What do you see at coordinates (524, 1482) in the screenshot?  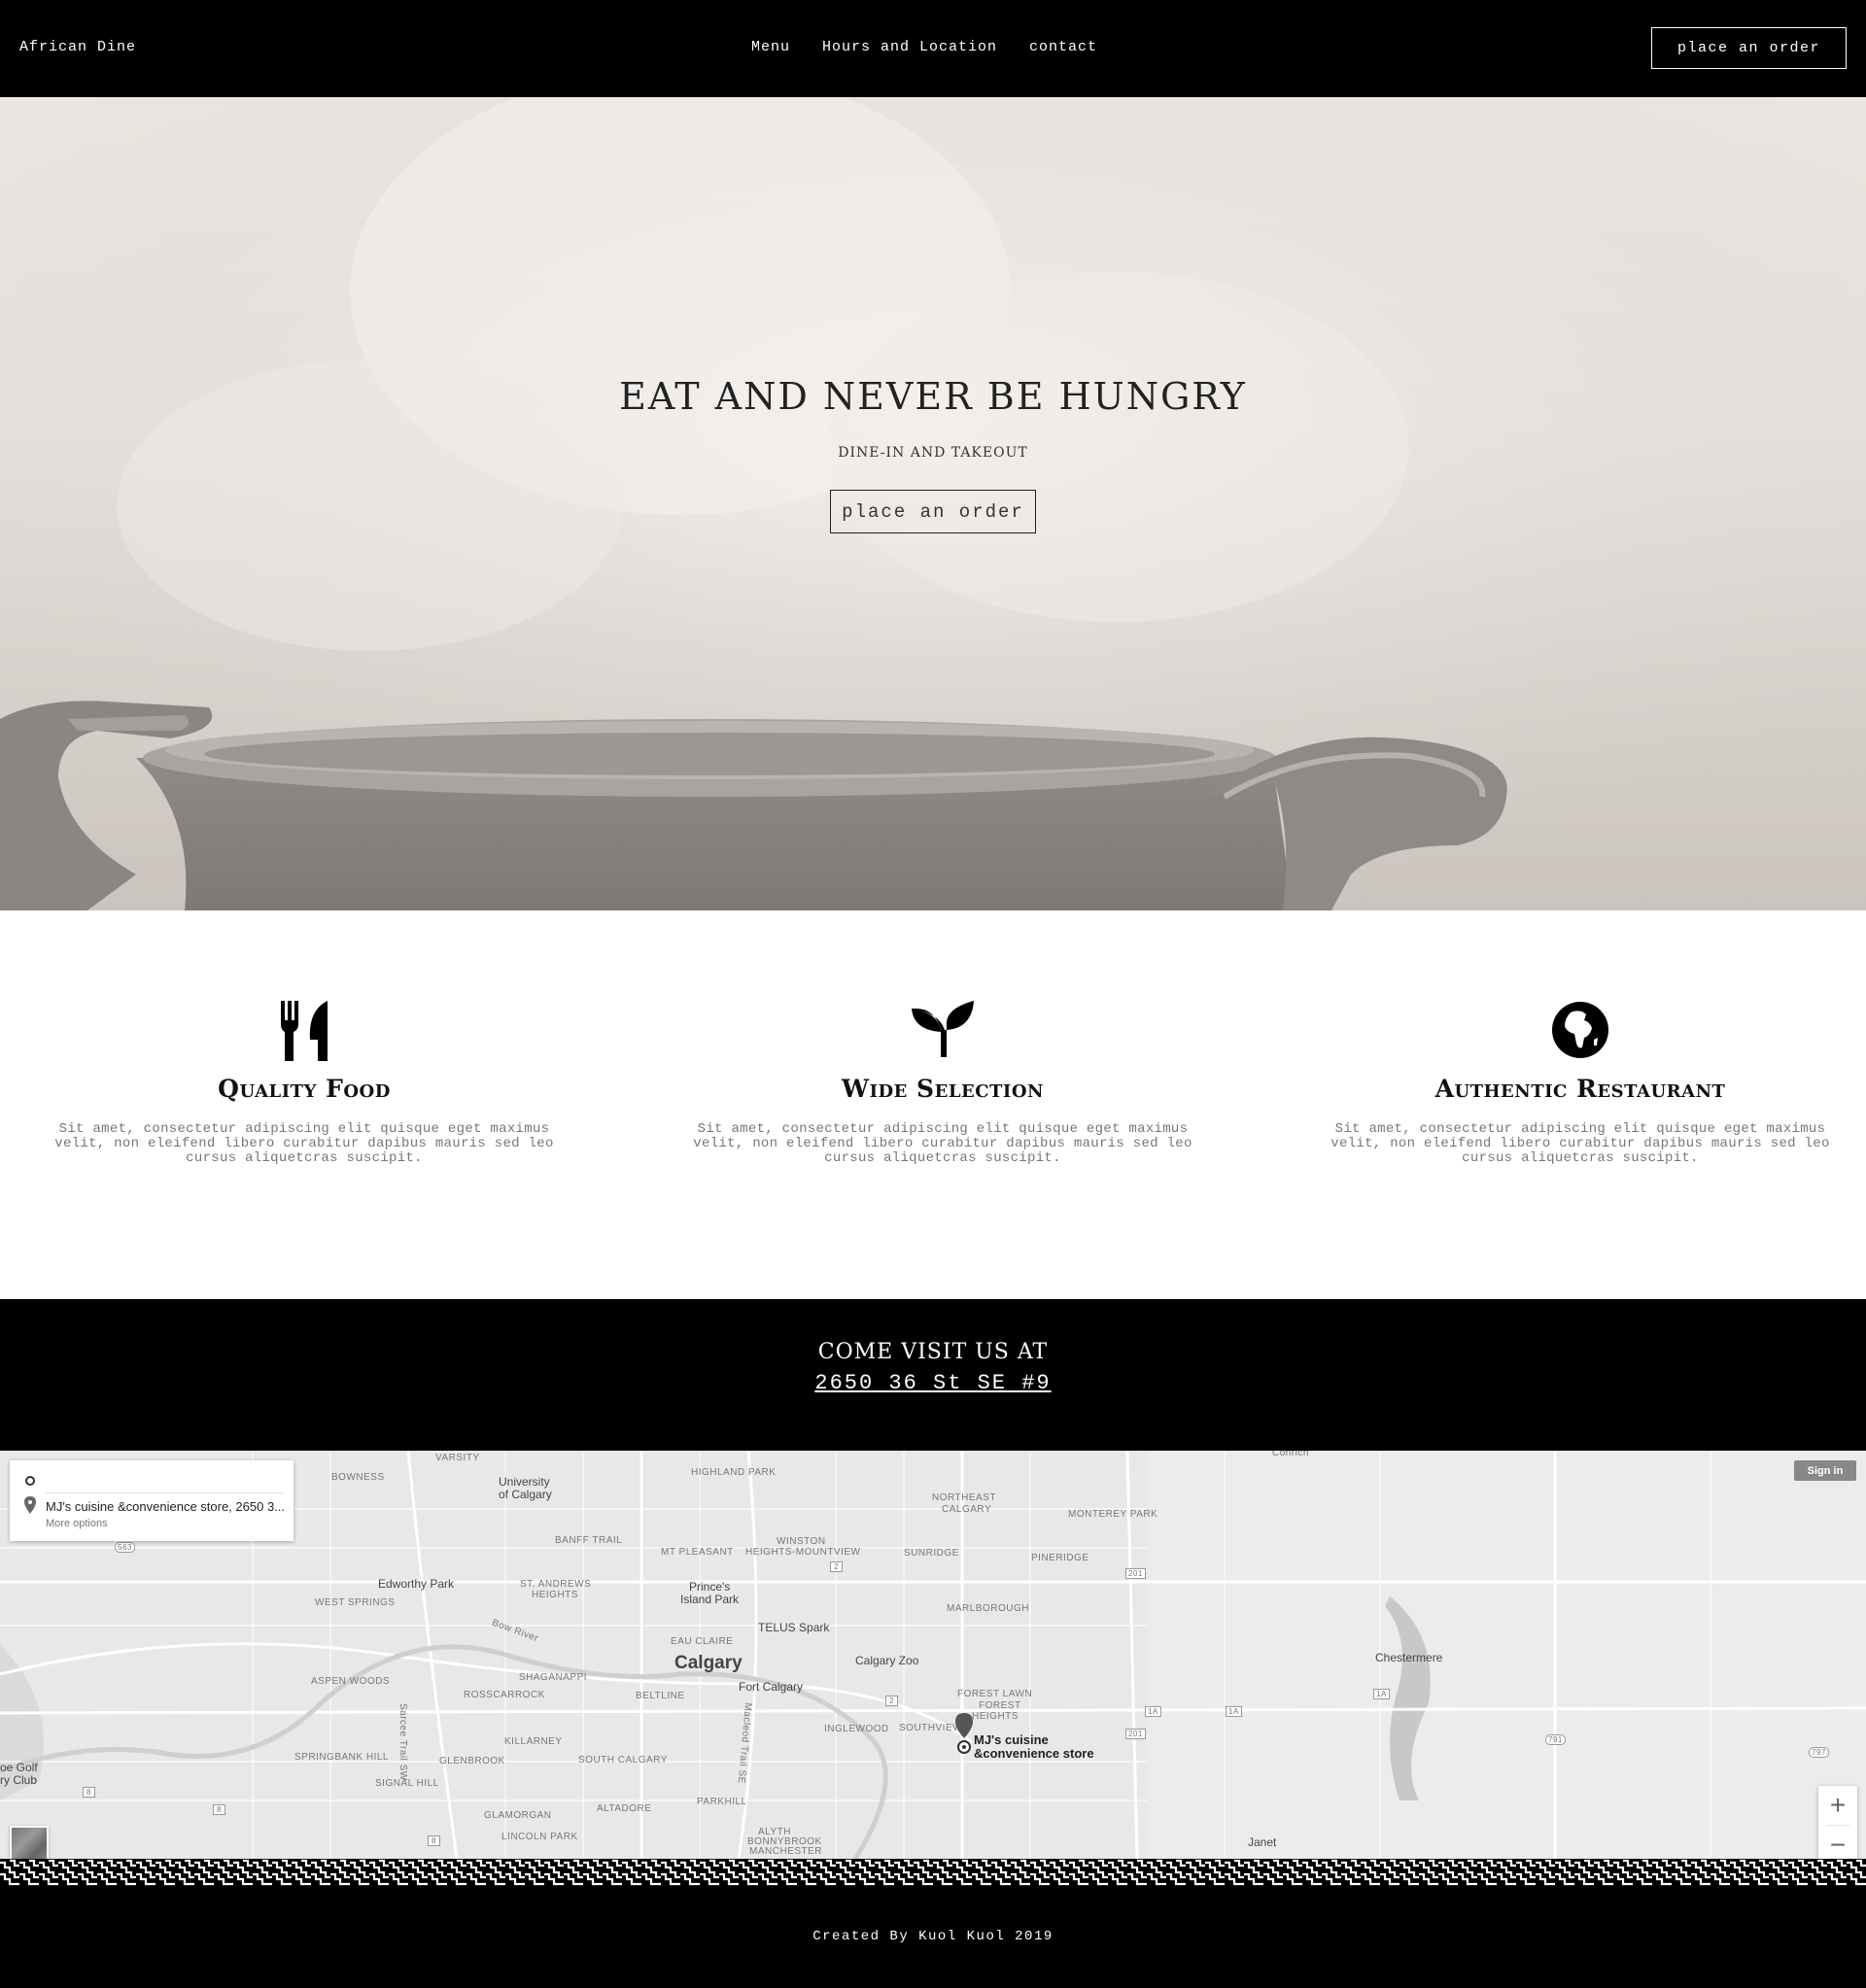 I see `map-label: University` at bounding box center [524, 1482].